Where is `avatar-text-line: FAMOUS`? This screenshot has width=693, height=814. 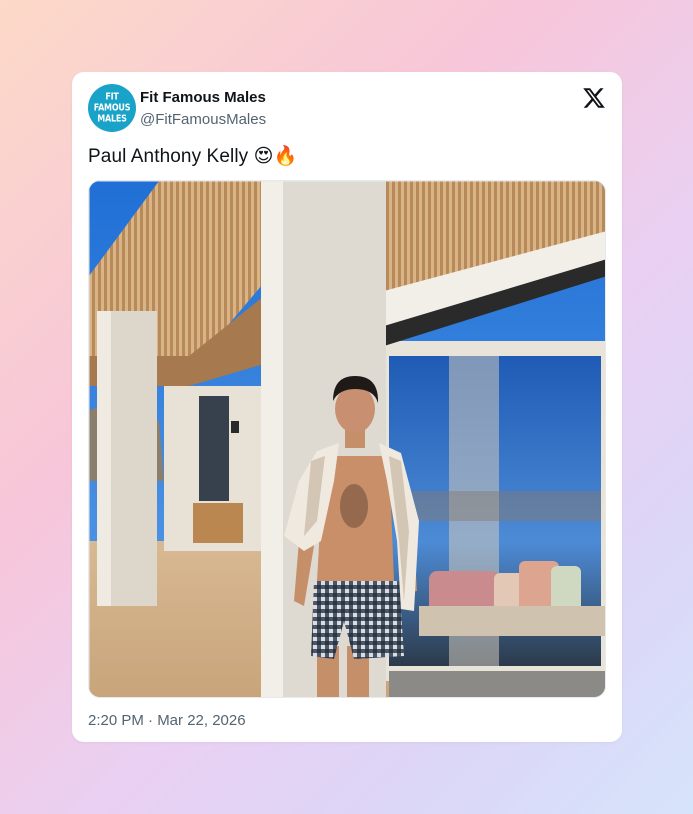 avatar-text-line: FAMOUS is located at coordinates (112, 107).